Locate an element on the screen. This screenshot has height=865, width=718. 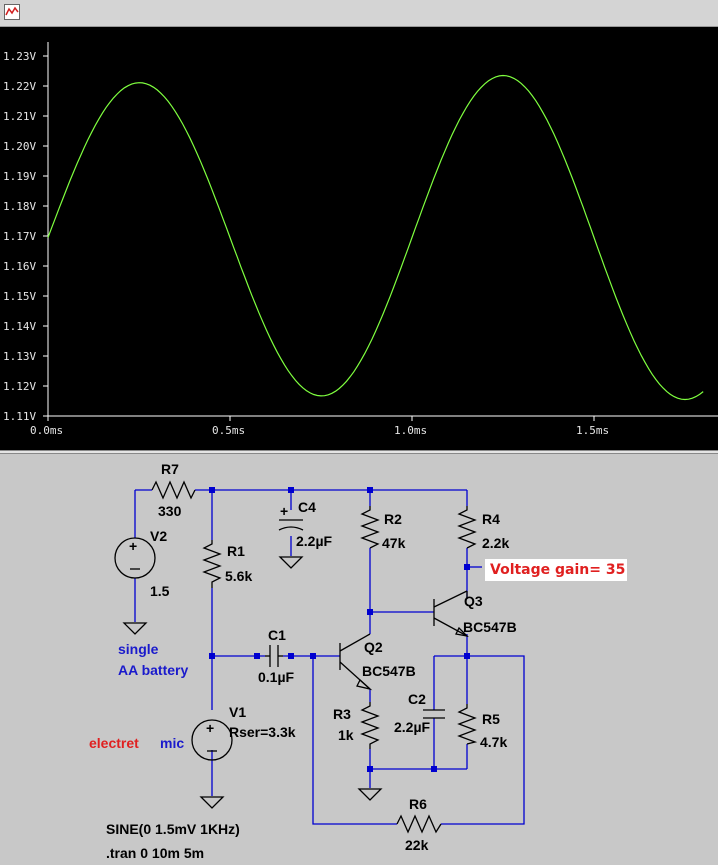
mic-label-electret: electret is located at coordinates (114, 743).